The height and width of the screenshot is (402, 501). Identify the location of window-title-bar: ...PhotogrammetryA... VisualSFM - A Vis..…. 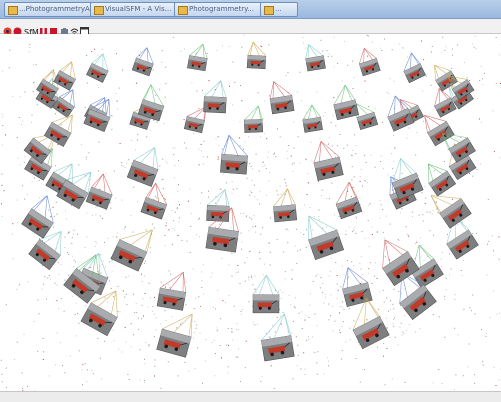
(250, 9).